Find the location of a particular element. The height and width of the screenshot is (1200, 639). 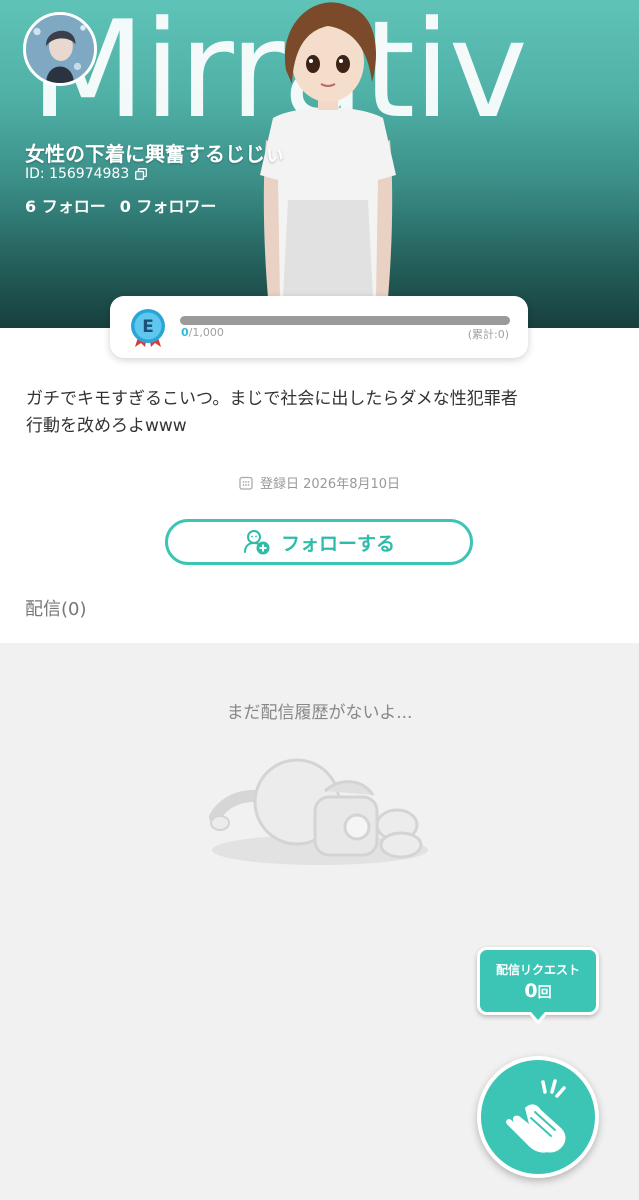

calendar-icon is located at coordinates (246, 483).